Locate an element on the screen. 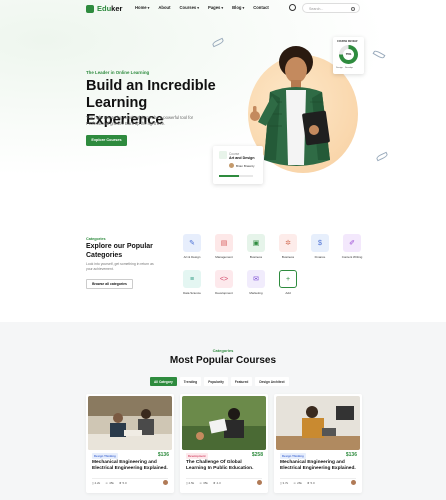  nav-item-about: About is located at coordinates (164, 7).